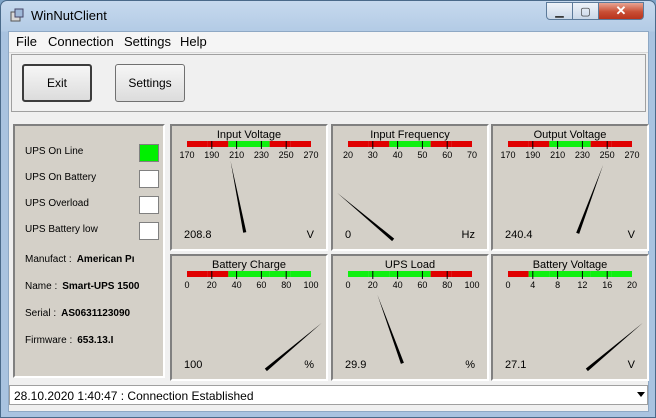  I want to click on menu-file: File, so click(26, 41).